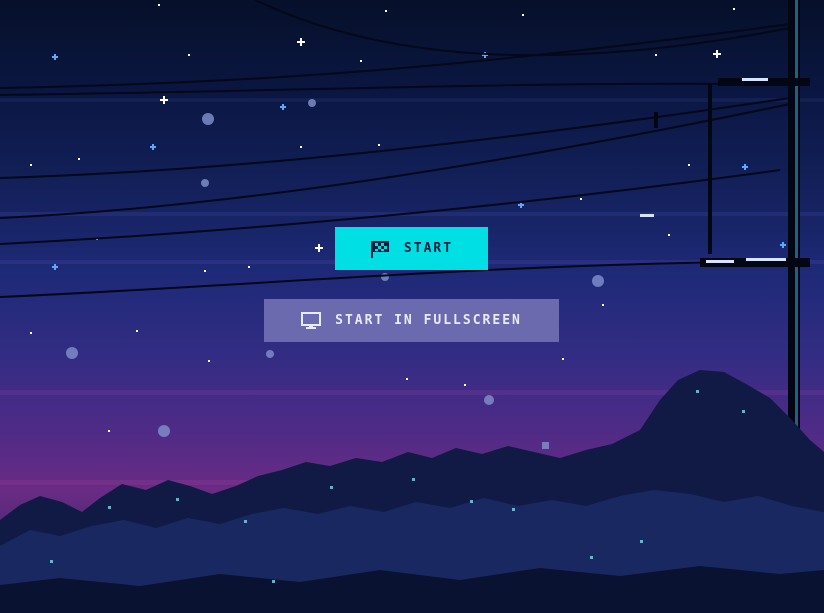 The width and height of the screenshot is (824, 613). Describe the element at coordinates (380, 249) in the screenshot. I see `checkered-flag-icon` at that location.